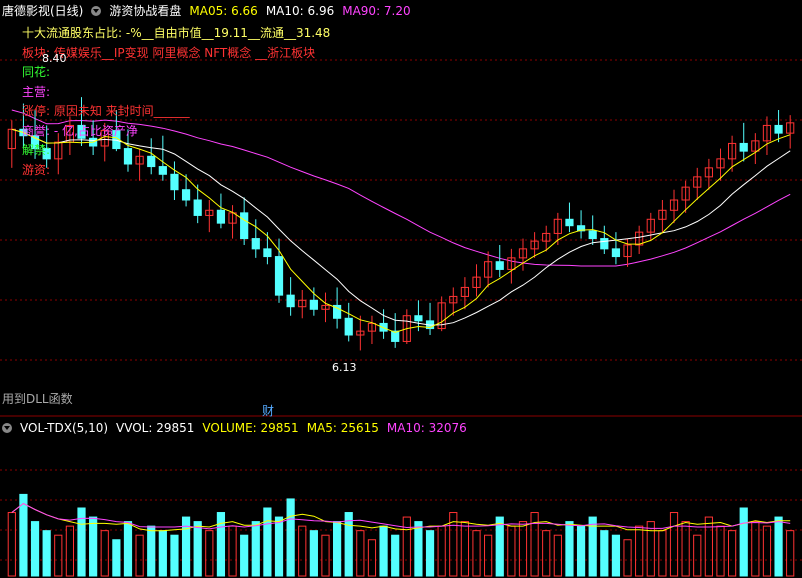  I want to click on volume-label: VOLUME: 29851, so click(250, 428).